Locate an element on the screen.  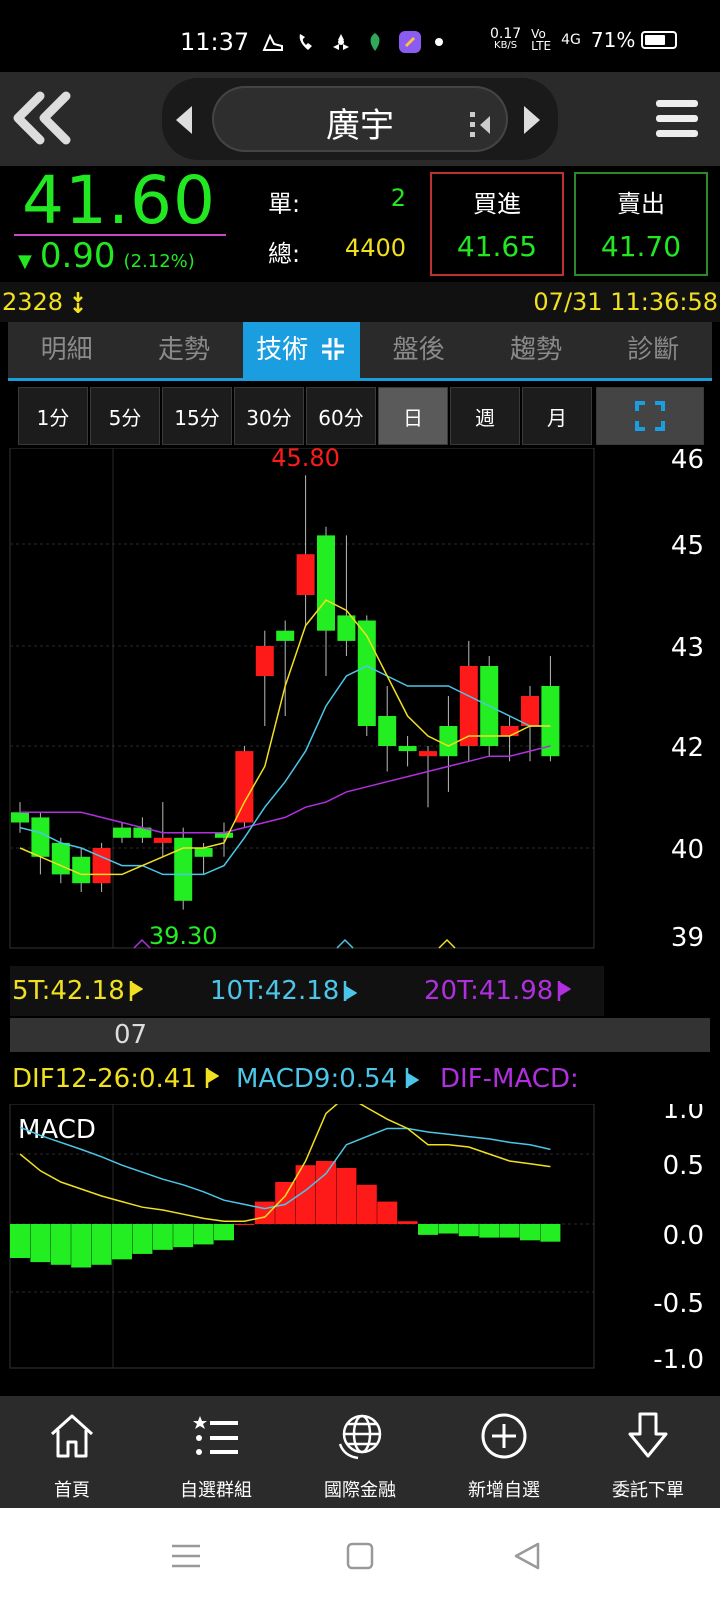
add-icon is located at coordinates (504, 1436).